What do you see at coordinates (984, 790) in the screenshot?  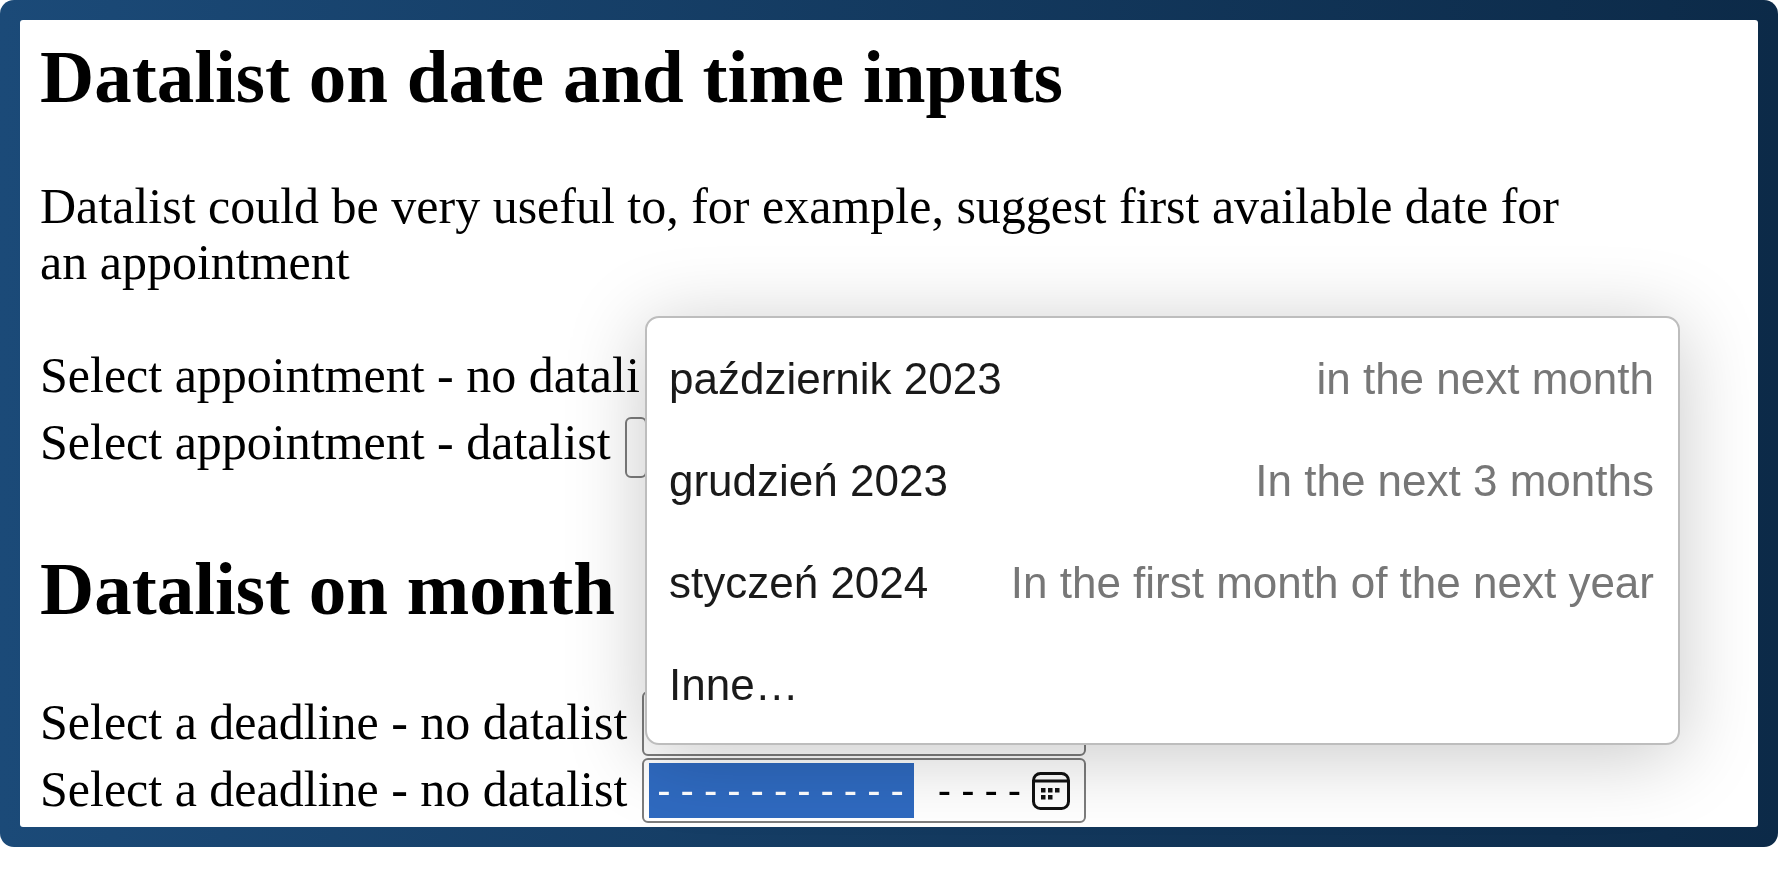 I see `date-segment: ----` at bounding box center [984, 790].